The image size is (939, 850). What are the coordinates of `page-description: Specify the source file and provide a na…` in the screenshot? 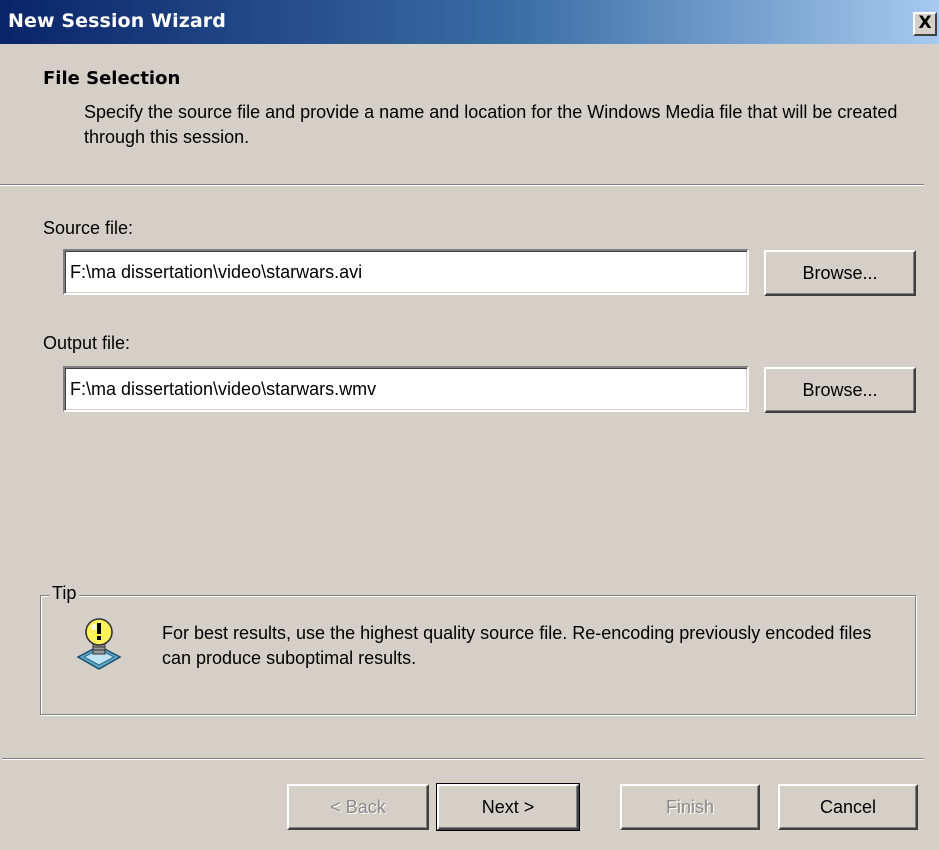 It's located at (491, 124).